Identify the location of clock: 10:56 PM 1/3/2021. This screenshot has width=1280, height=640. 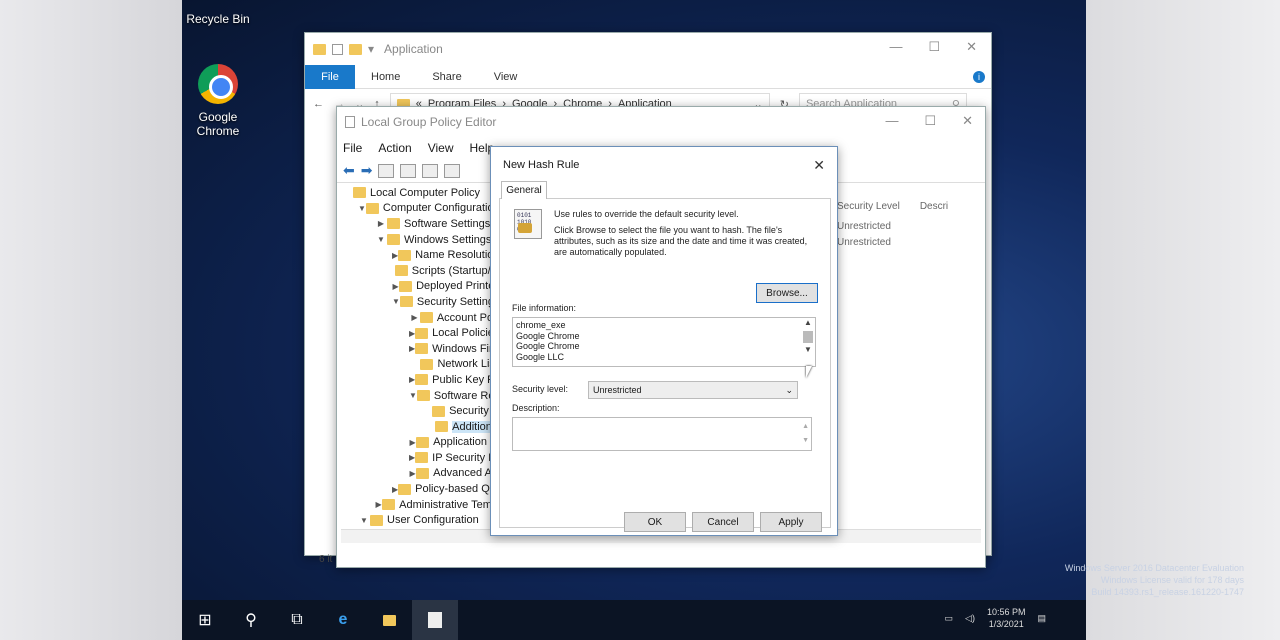
(1006, 618).